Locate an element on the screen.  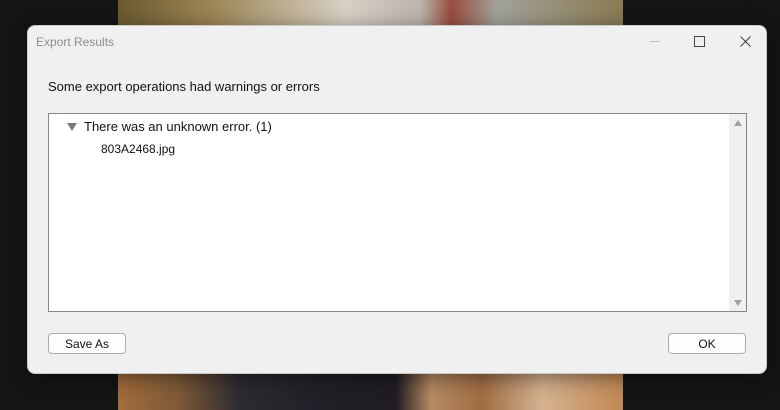
minimize-button is located at coordinates (655, 41).